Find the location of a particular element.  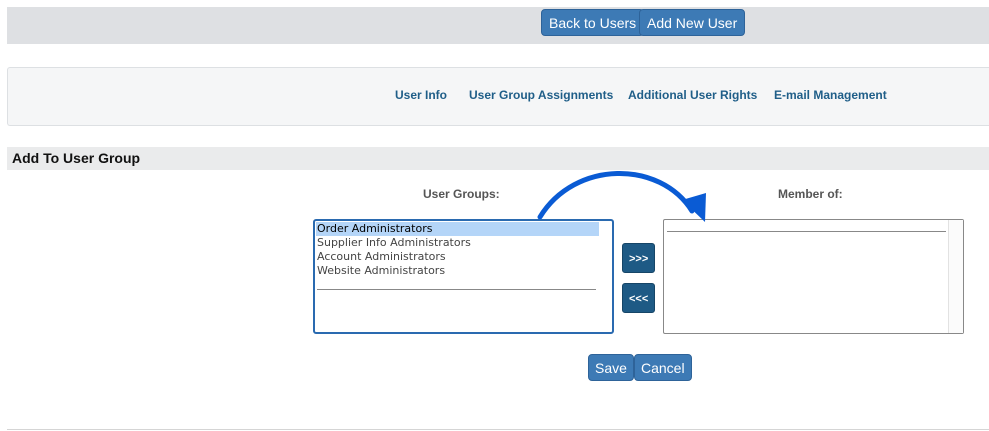

curved-arrow-icon is located at coordinates (621, 196).